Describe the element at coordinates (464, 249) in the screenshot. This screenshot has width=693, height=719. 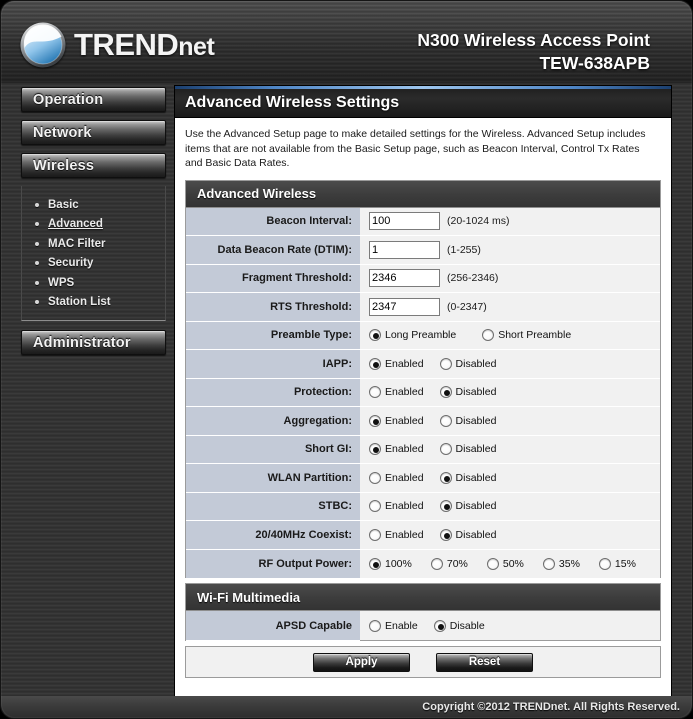
I see `dtim-hint: (1-255)` at that location.